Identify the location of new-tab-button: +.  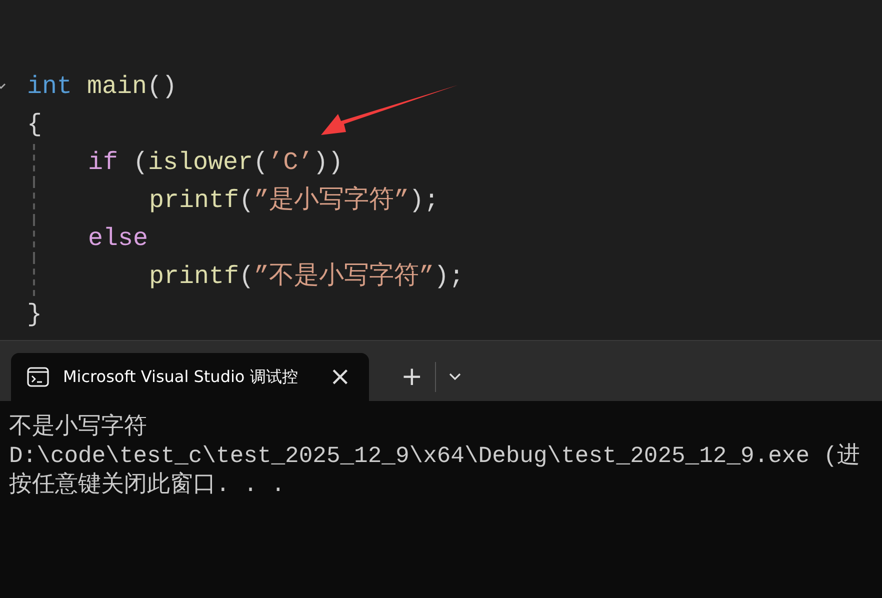
(412, 377).